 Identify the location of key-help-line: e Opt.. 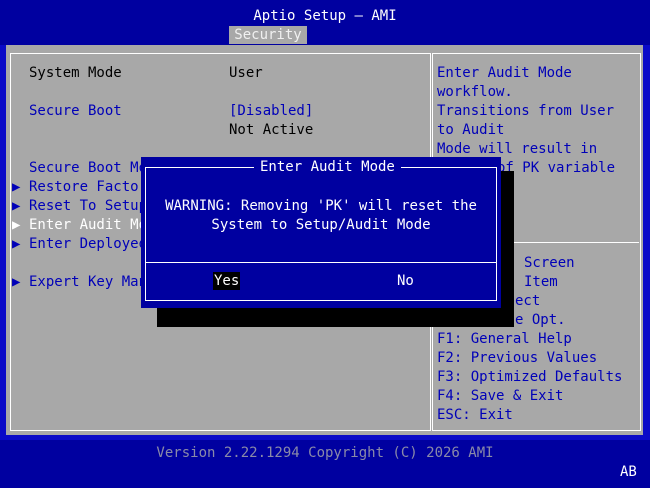
(540, 320).